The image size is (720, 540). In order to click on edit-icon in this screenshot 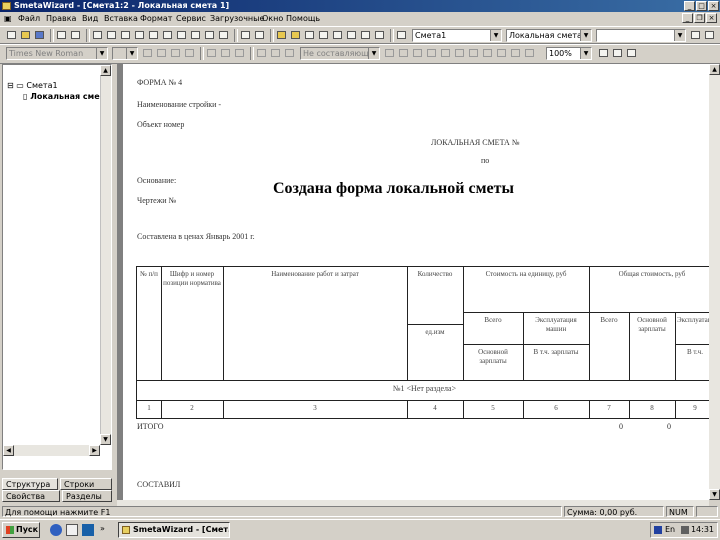, I will do `click(296, 35)`.